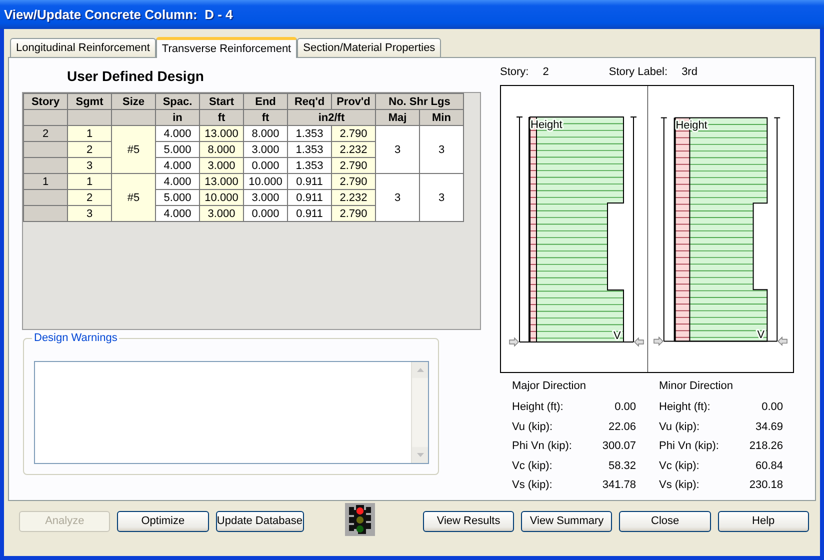 This screenshot has width=824, height=560. Describe the element at coordinates (46, 182) in the screenshot. I see `row-header: 1` at that location.